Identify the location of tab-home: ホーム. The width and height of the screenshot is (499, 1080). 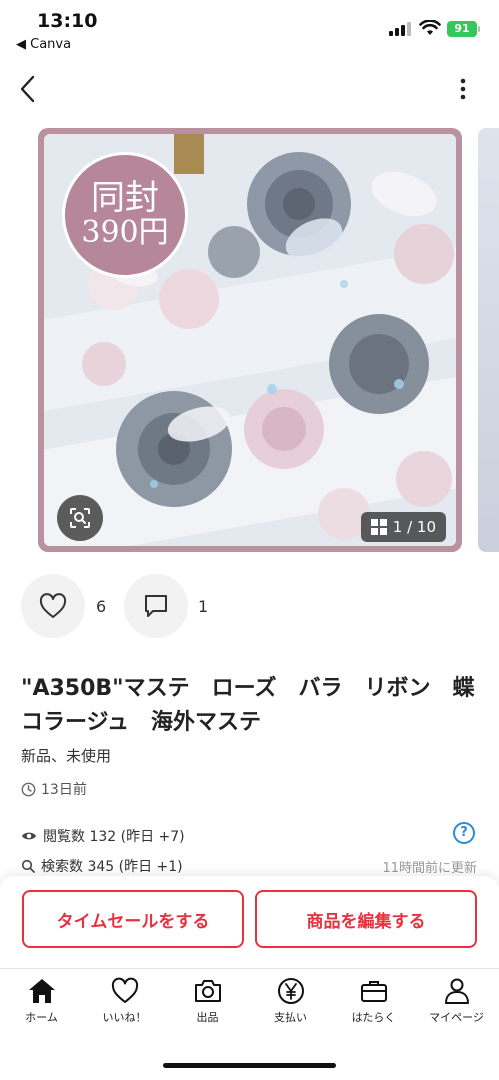
(41, 1001).